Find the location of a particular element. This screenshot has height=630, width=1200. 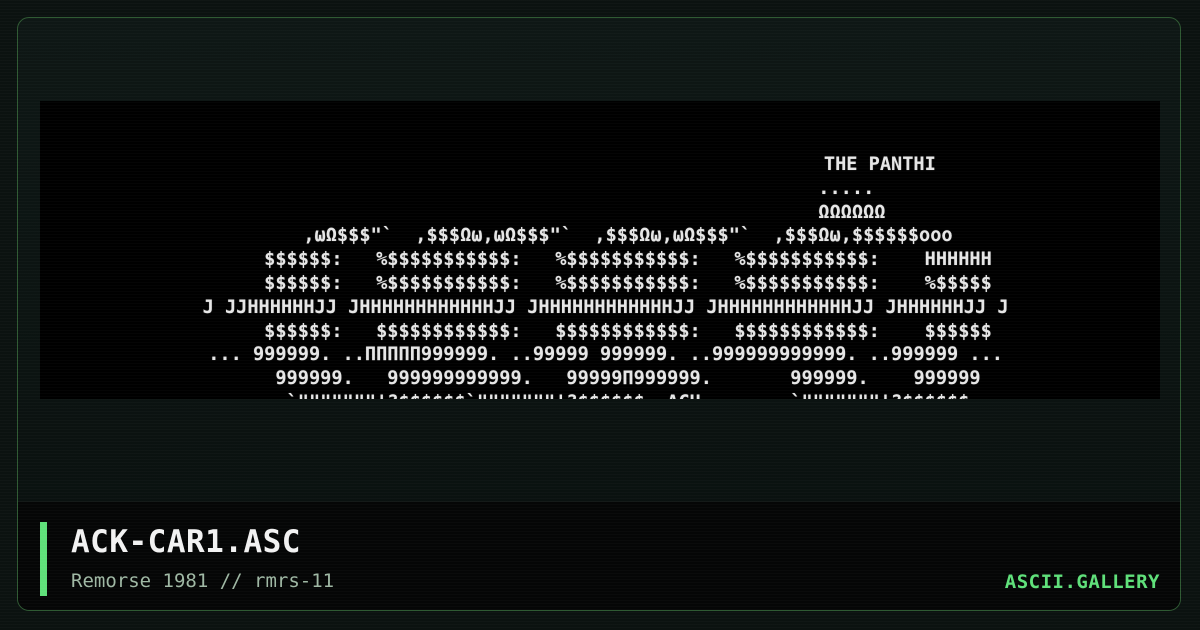

file-title: ACK-CAR1.ASC is located at coordinates (186, 542).